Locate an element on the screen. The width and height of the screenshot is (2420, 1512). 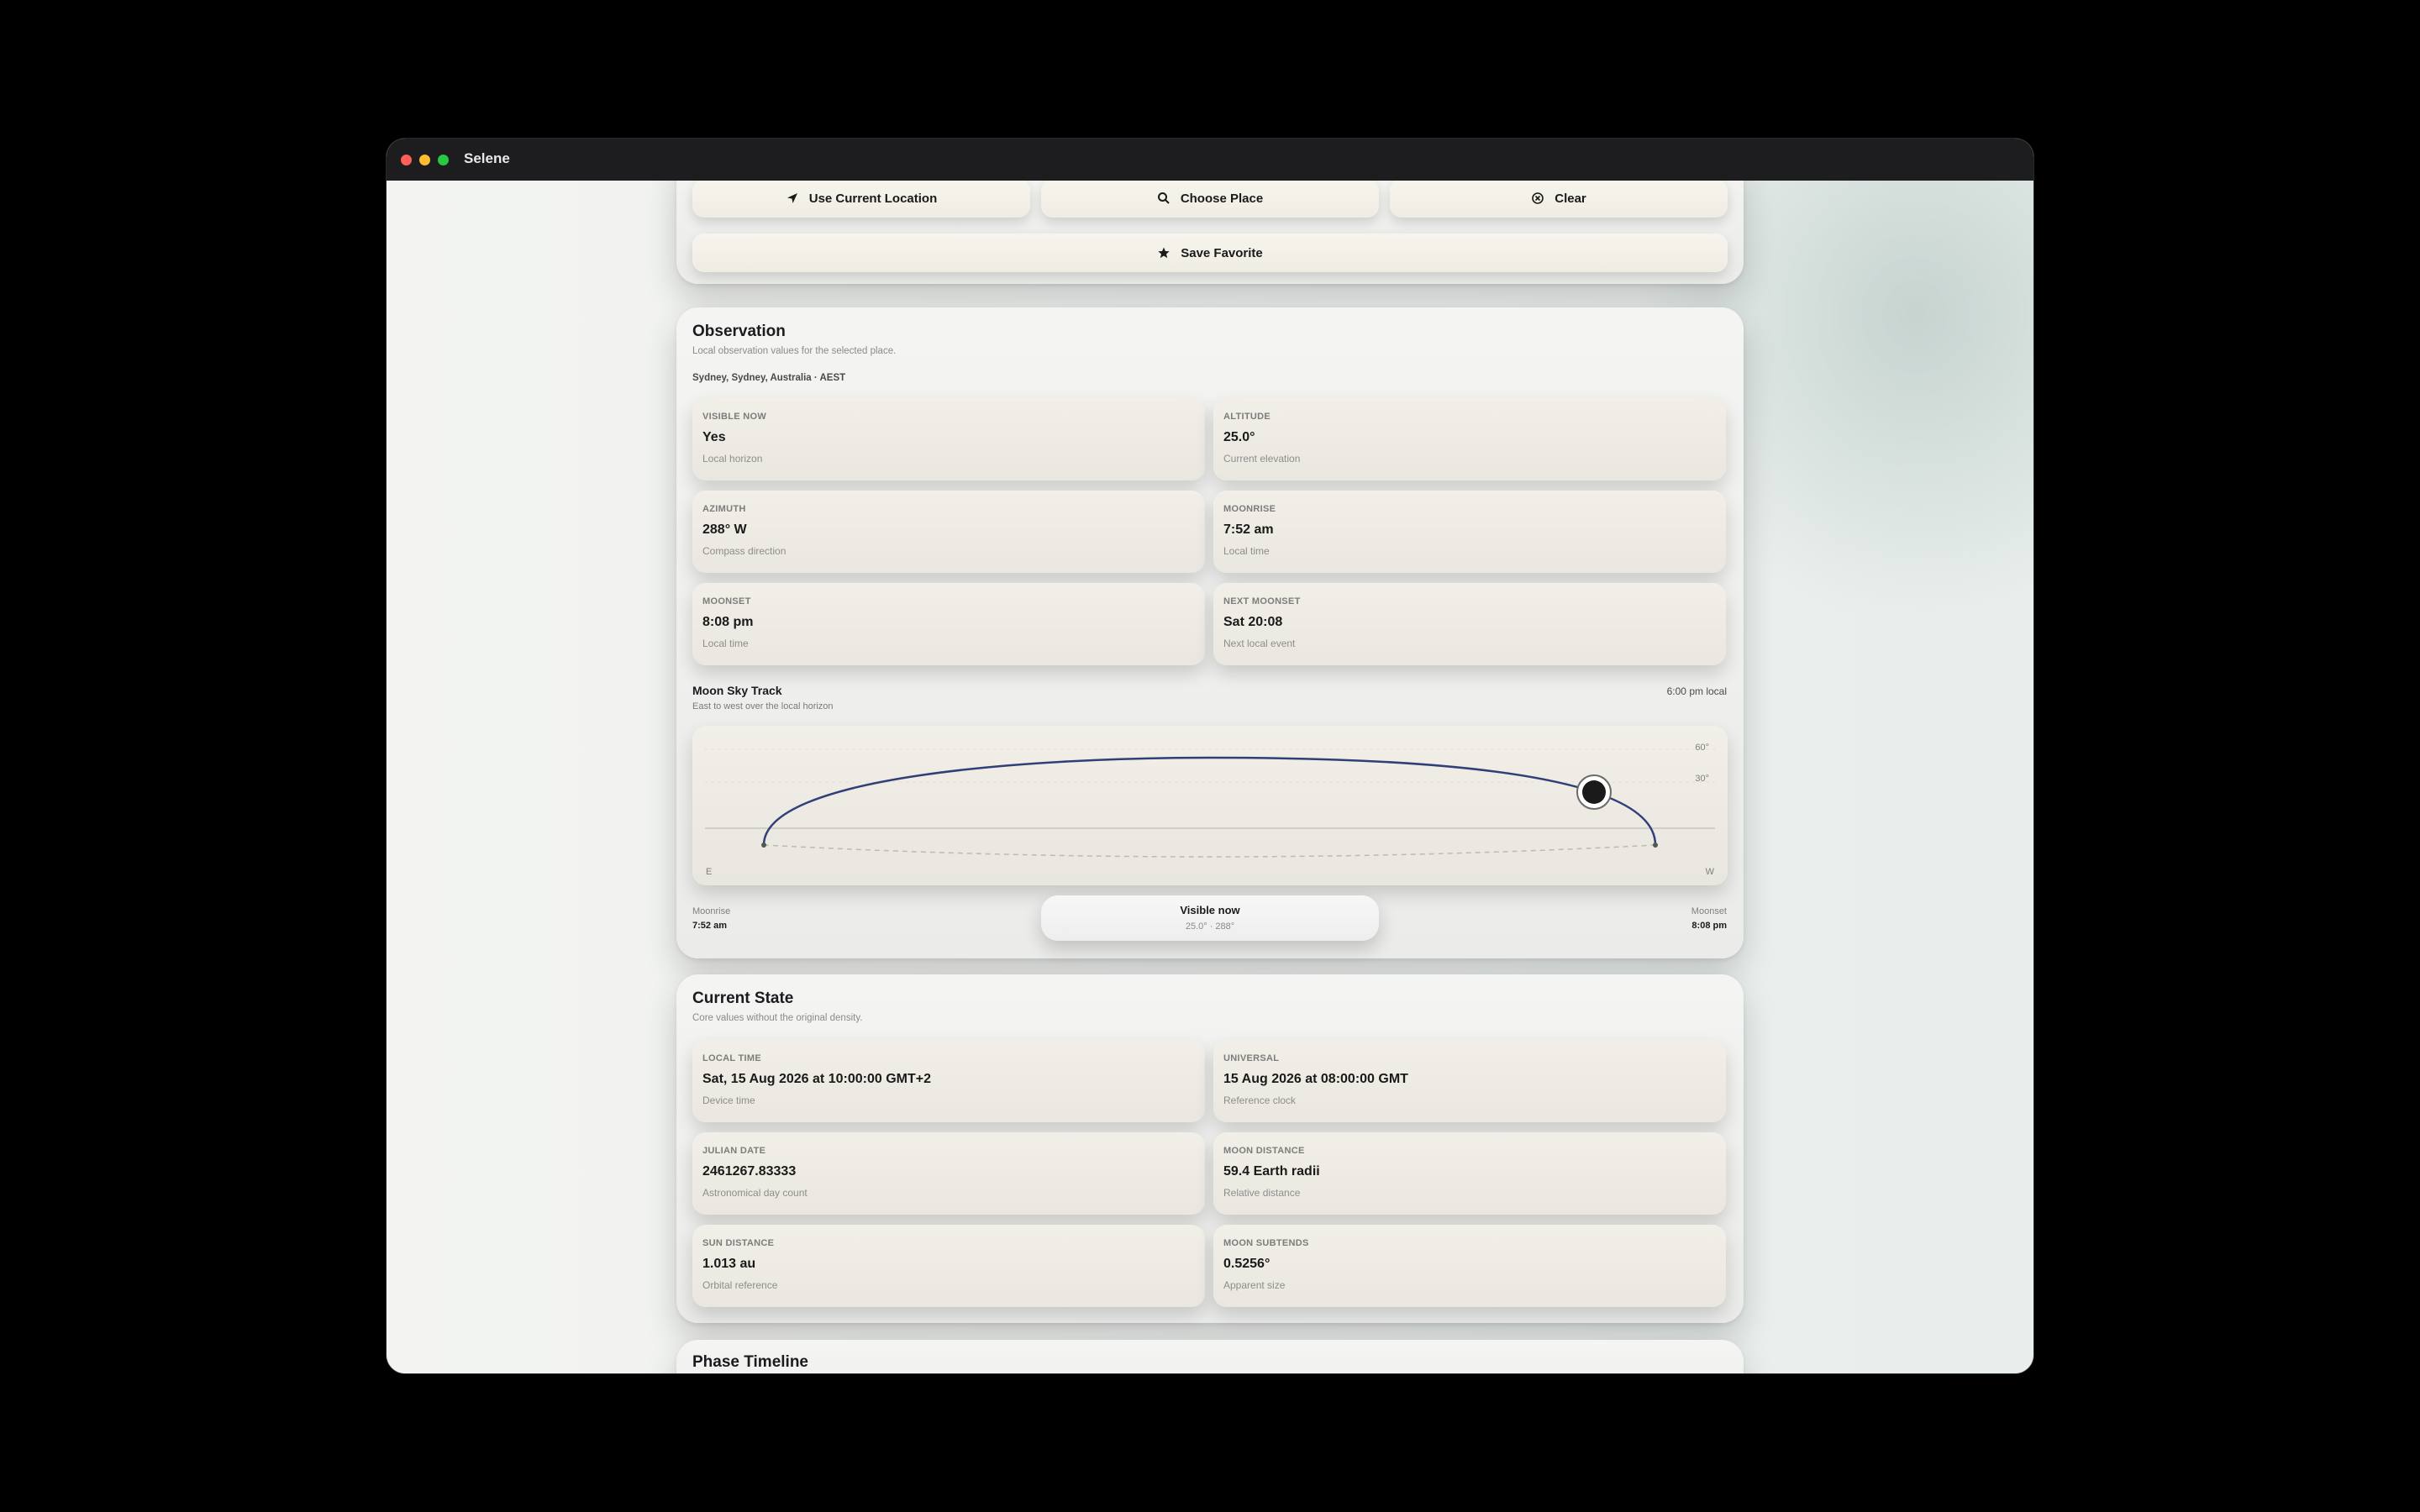
card-note: Orbital reference is located at coordinates (740, 1285).